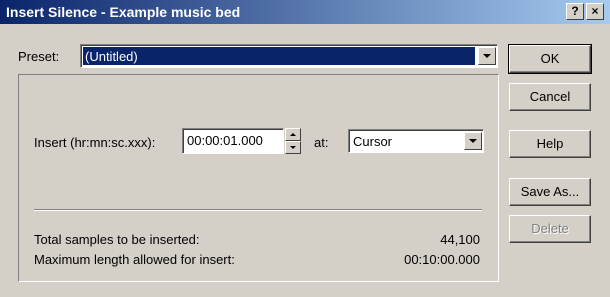 This screenshot has height=297, width=610. What do you see at coordinates (416, 141) in the screenshot?
I see `at-dropdown: Cursor` at bounding box center [416, 141].